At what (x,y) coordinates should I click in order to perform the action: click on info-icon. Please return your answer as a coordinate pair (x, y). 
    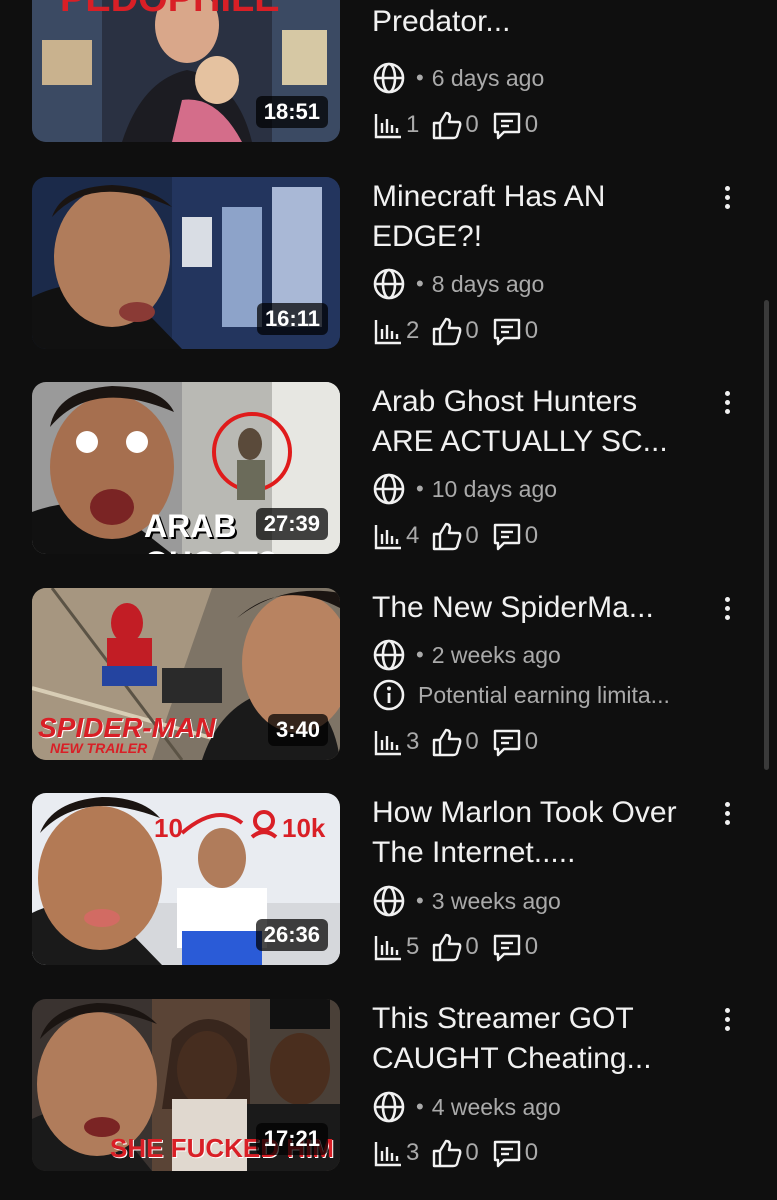
    Looking at the image, I should click on (389, 695).